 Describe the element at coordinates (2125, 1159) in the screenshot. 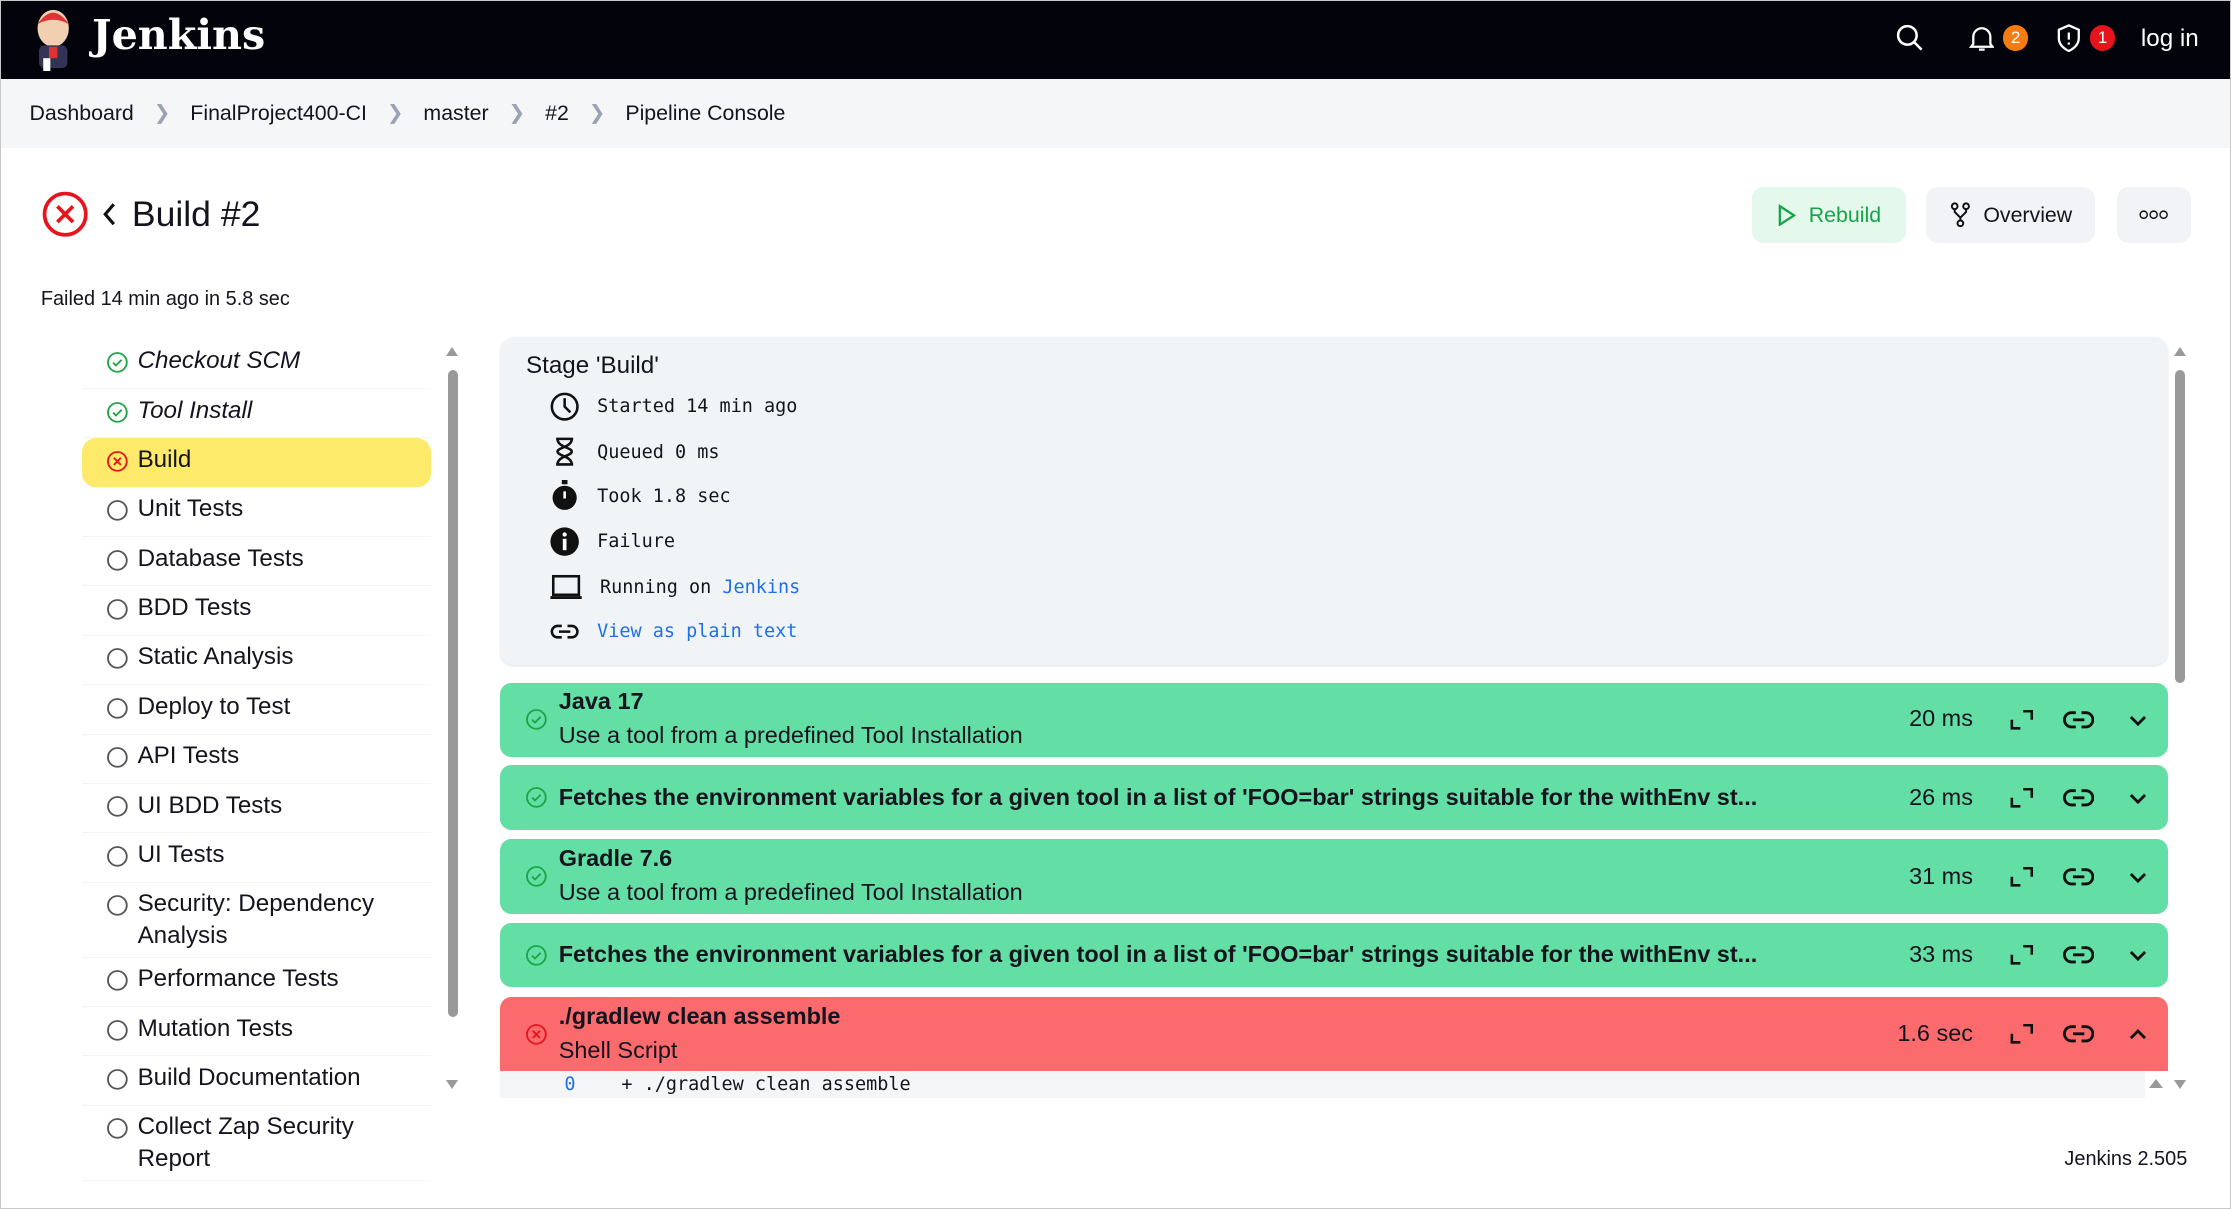

I see `jenkins-version: Jenkins 2.505` at that location.